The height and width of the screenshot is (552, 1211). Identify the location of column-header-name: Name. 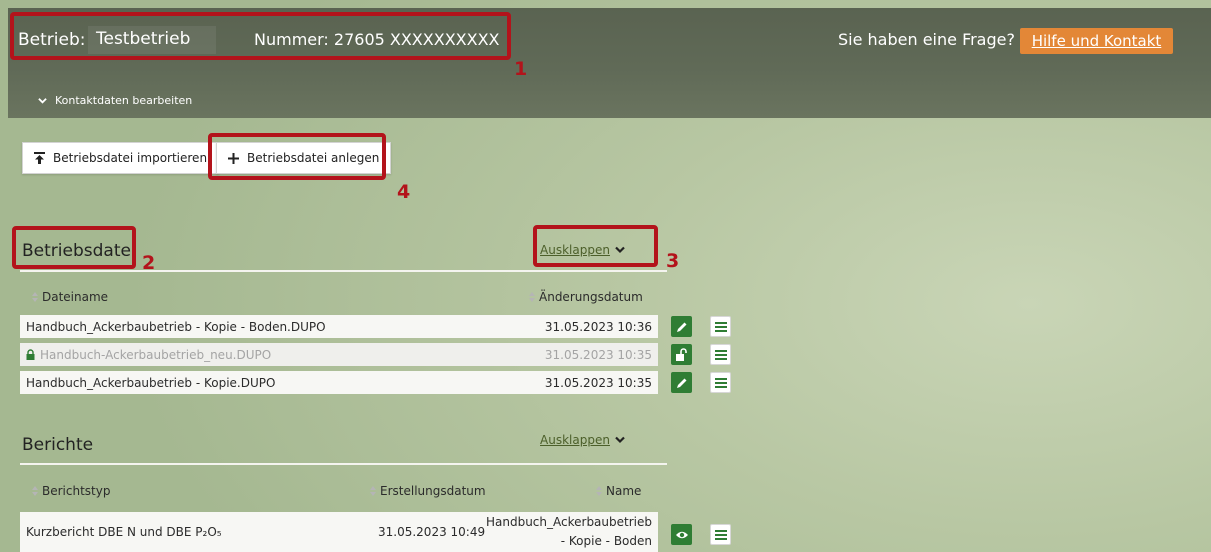
(618, 491).